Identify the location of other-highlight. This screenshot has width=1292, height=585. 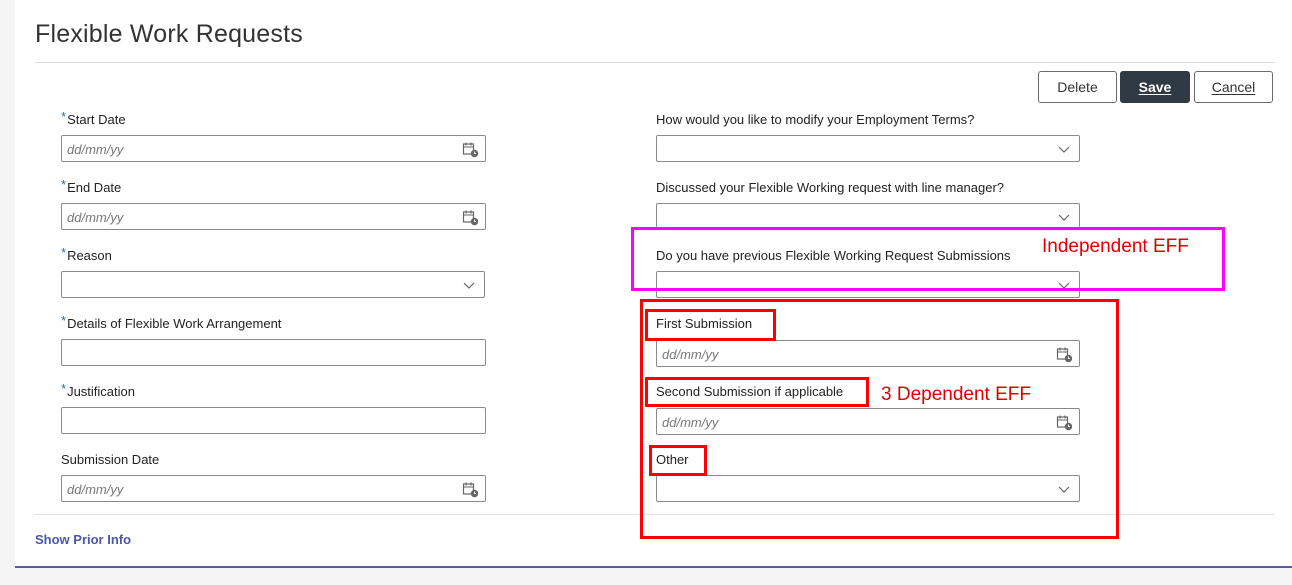
(678, 460).